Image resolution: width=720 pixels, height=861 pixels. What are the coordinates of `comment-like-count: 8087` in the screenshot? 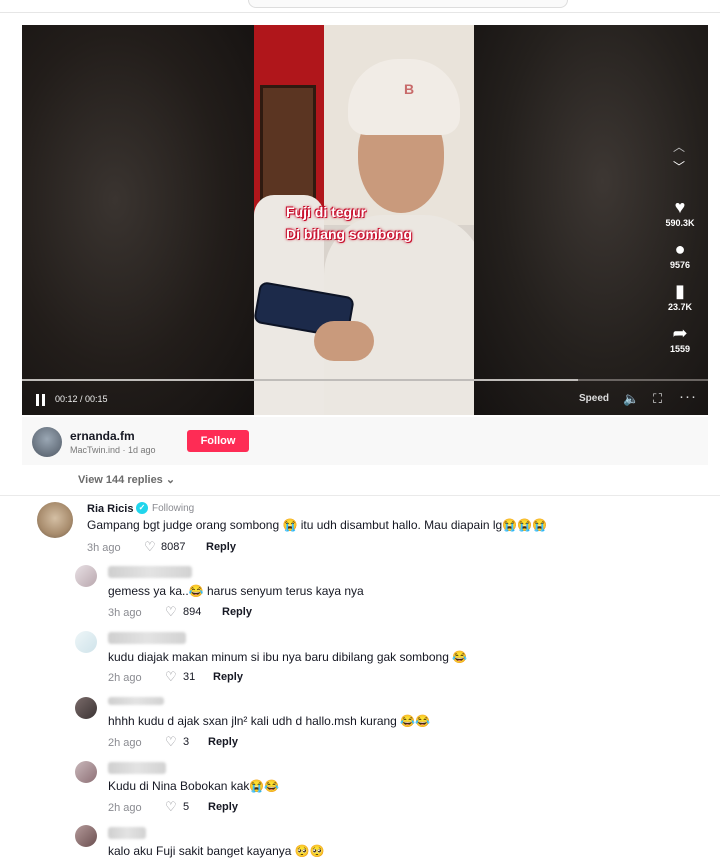 It's located at (173, 547).